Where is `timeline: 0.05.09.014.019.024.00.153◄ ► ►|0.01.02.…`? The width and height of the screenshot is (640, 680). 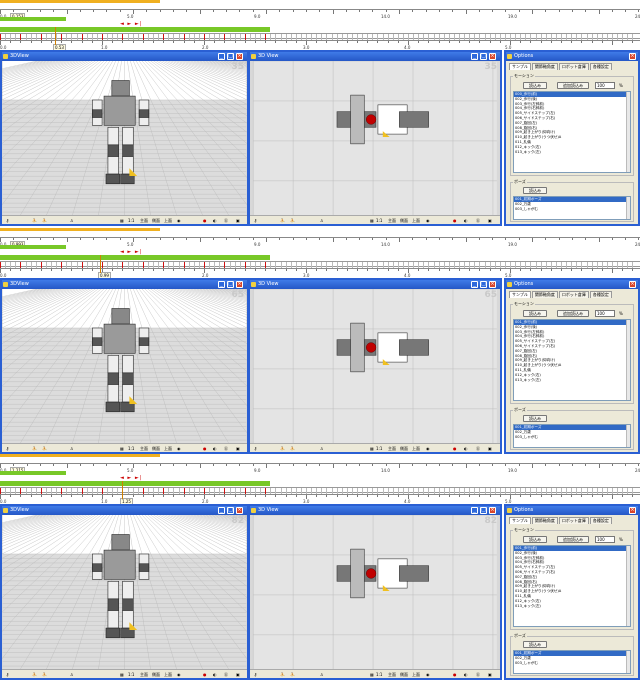
timeline: 0.05.09.014.019.024.00.153◄ ► ►|0.01.02.… is located at coordinates (320, 25).